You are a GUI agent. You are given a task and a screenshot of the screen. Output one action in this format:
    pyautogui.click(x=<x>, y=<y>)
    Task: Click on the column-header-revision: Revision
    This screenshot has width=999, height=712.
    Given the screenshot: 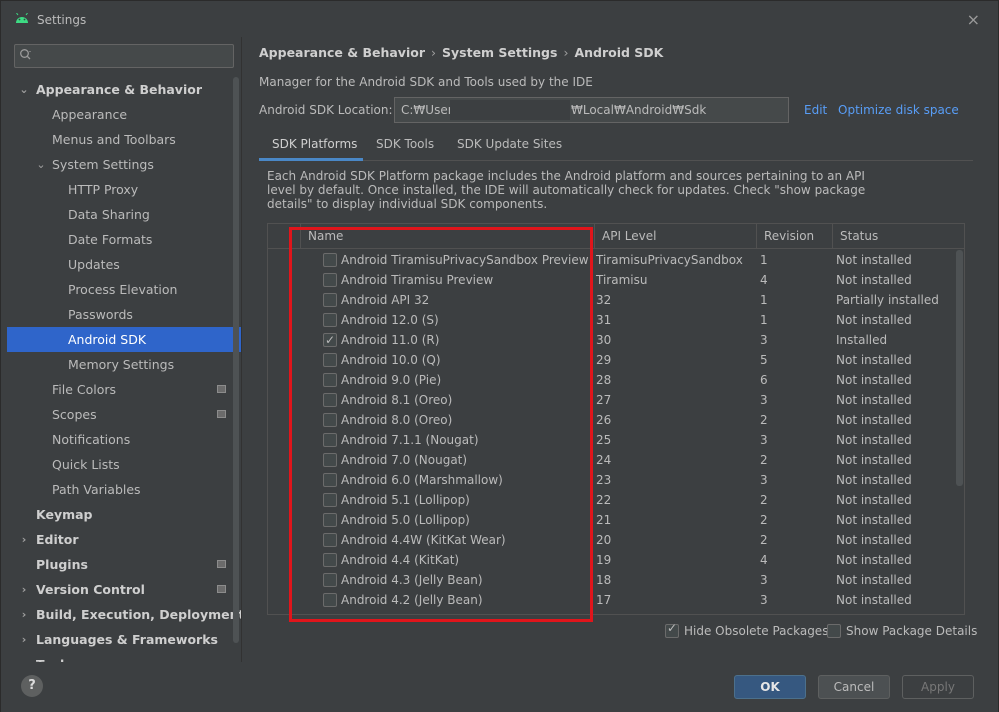 What is the action you would take?
    pyautogui.click(x=794, y=236)
    